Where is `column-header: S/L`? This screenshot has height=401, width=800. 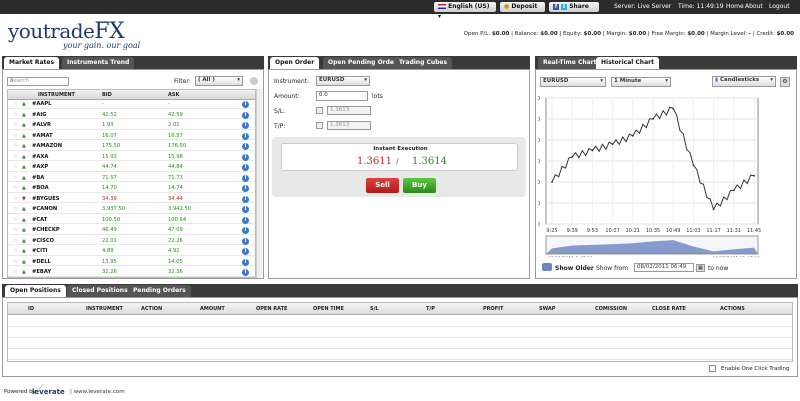
column-header: S/L is located at coordinates (374, 309).